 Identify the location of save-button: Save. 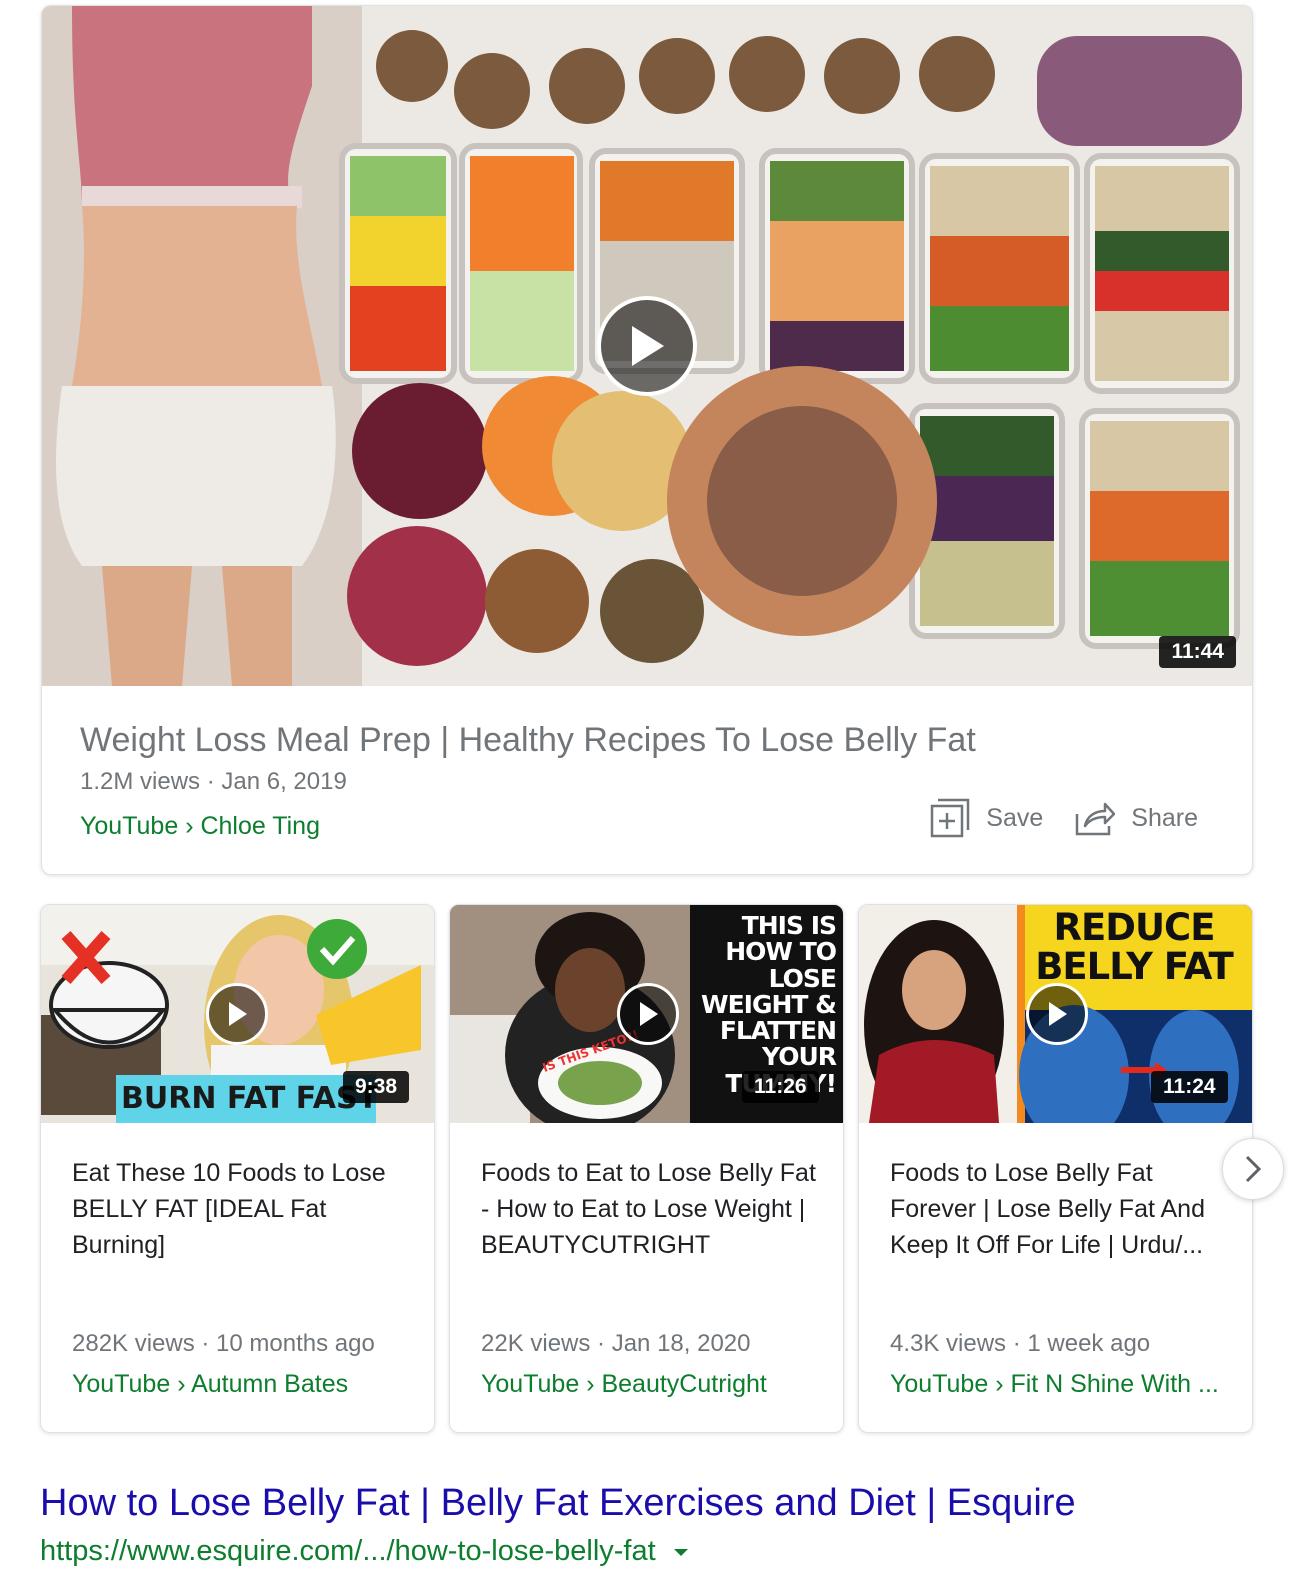
(986, 818).